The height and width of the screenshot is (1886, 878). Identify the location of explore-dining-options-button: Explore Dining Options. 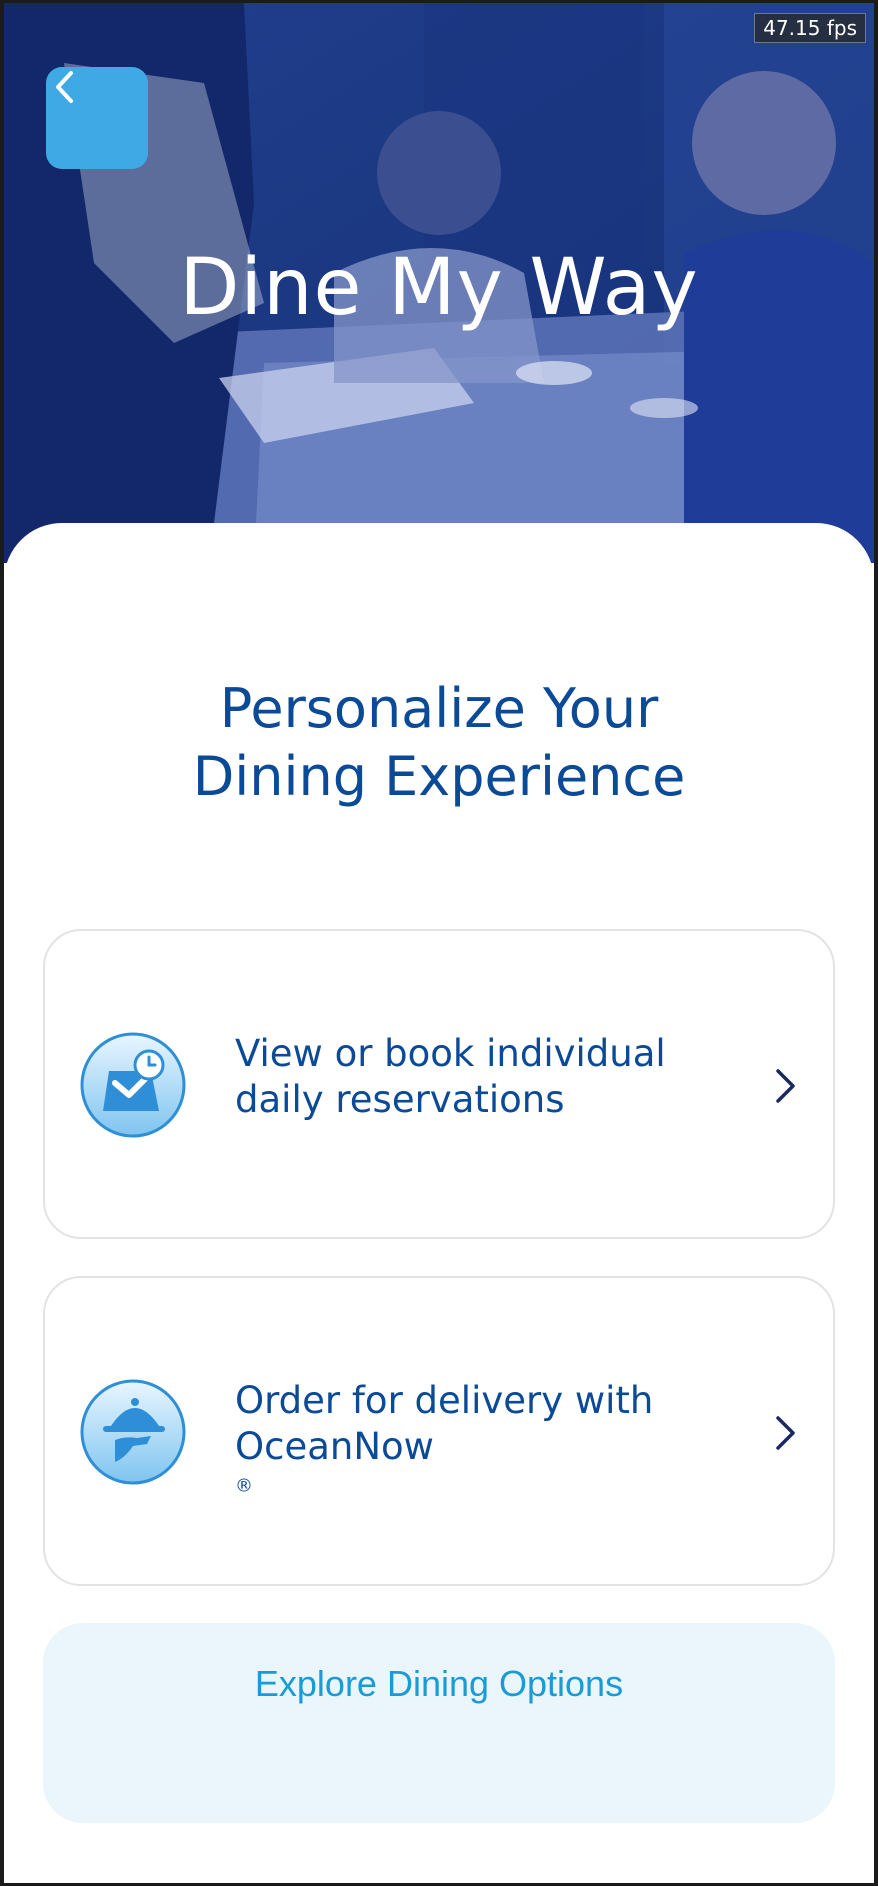
(439, 1723).